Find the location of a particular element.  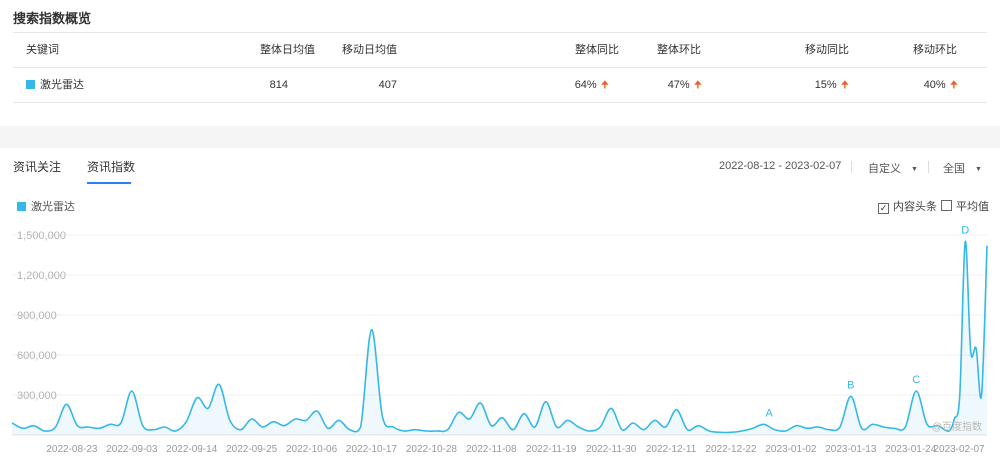

x-tick-label: 2022-09-14 is located at coordinates (192, 449).